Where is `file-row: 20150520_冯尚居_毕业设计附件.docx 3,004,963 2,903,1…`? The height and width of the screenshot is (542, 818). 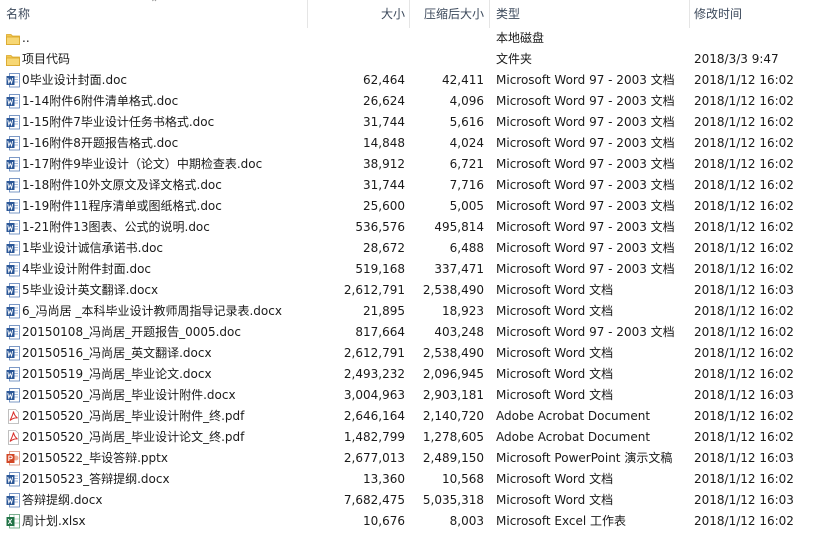 file-row: 20150520_冯尚居_毕业设计附件.docx 3,004,963 2,903,1… is located at coordinates (409, 395).